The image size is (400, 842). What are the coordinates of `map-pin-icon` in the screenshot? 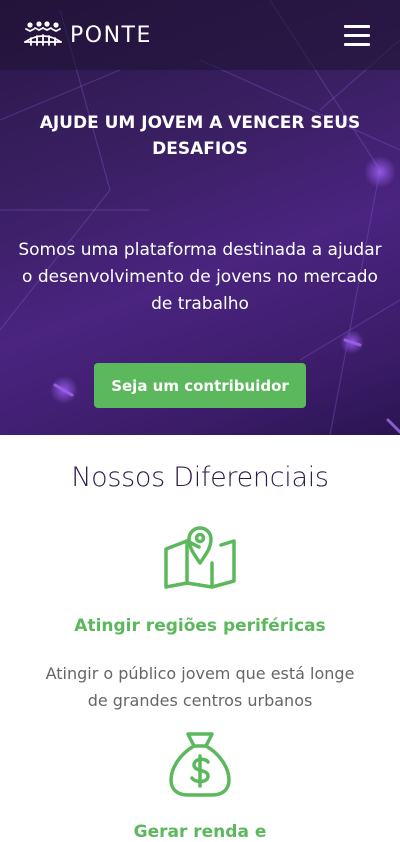 It's located at (200, 557).